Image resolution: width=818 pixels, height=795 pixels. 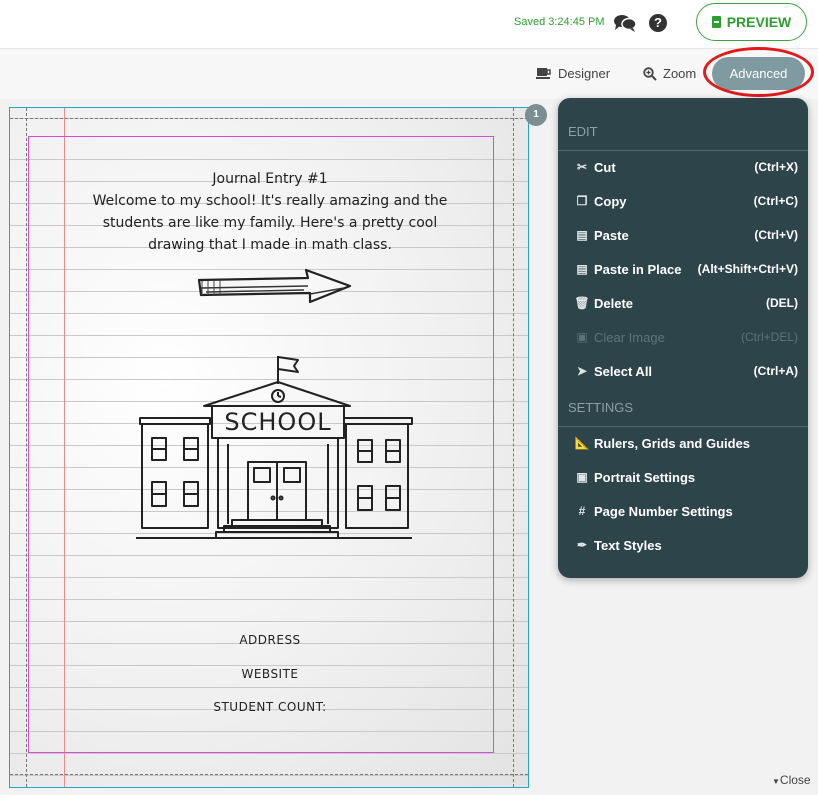 I want to click on menu-item-shortcut: (Ctrl+X), so click(x=776, y=167).